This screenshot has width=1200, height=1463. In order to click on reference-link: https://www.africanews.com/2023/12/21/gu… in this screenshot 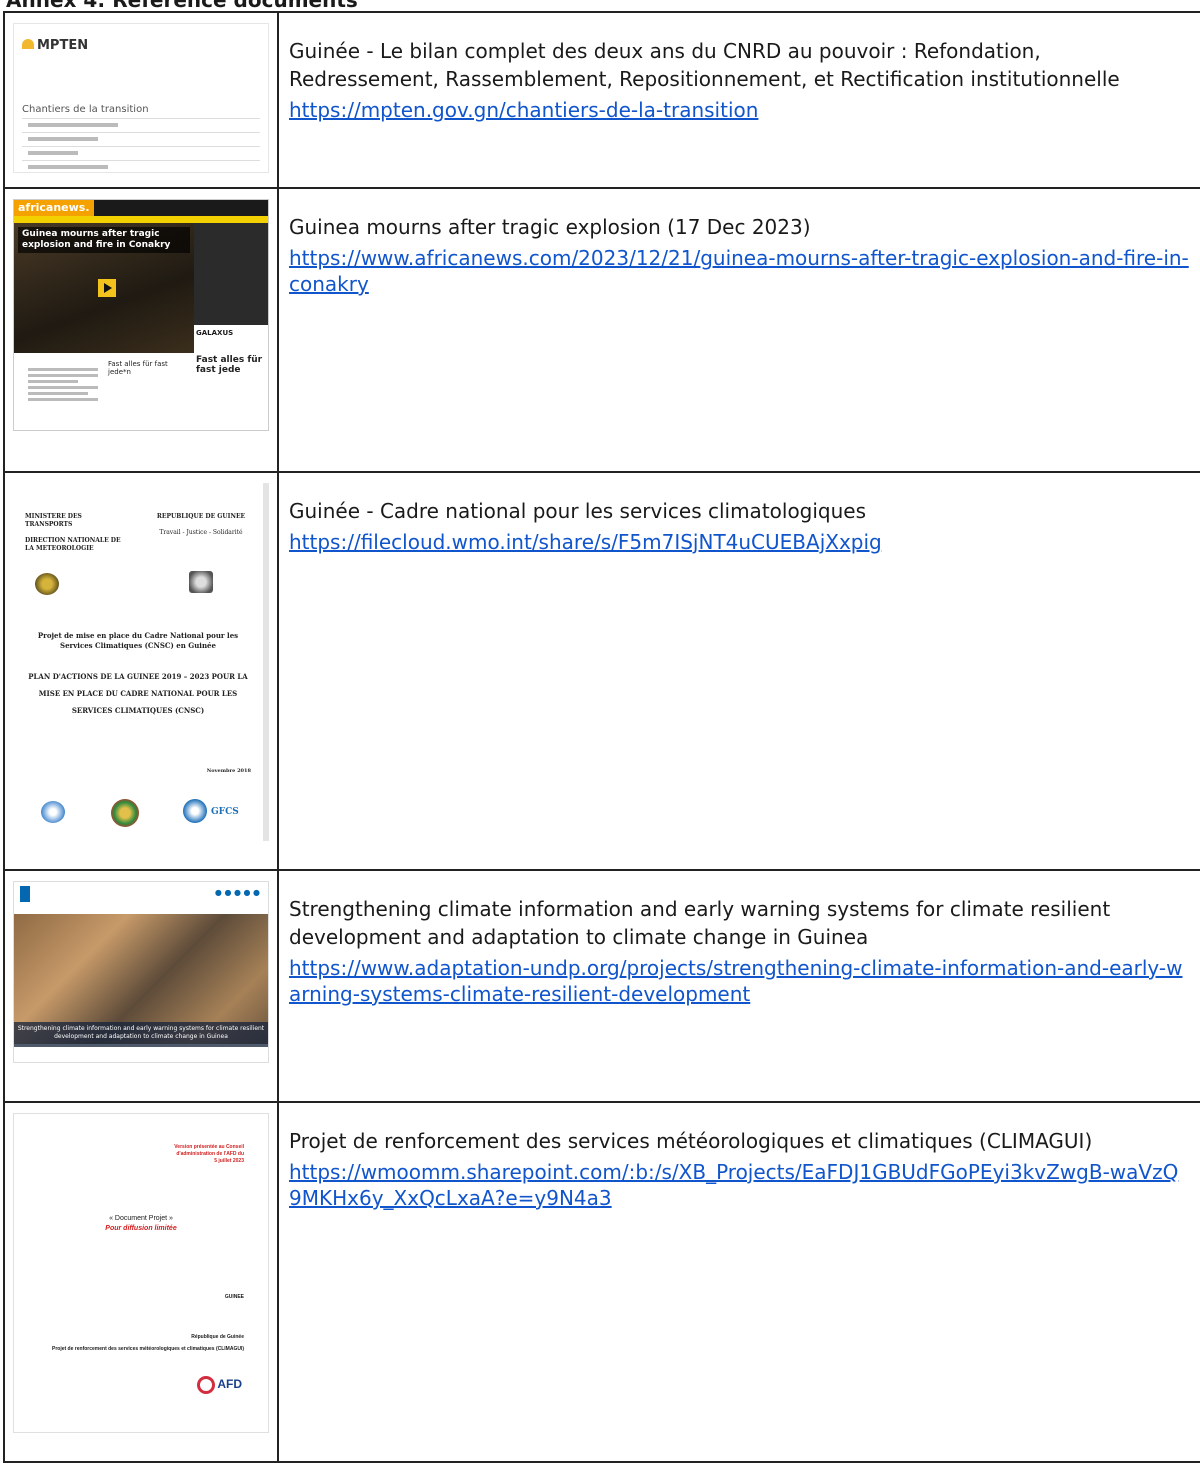, I will do `click(739, 271)`.